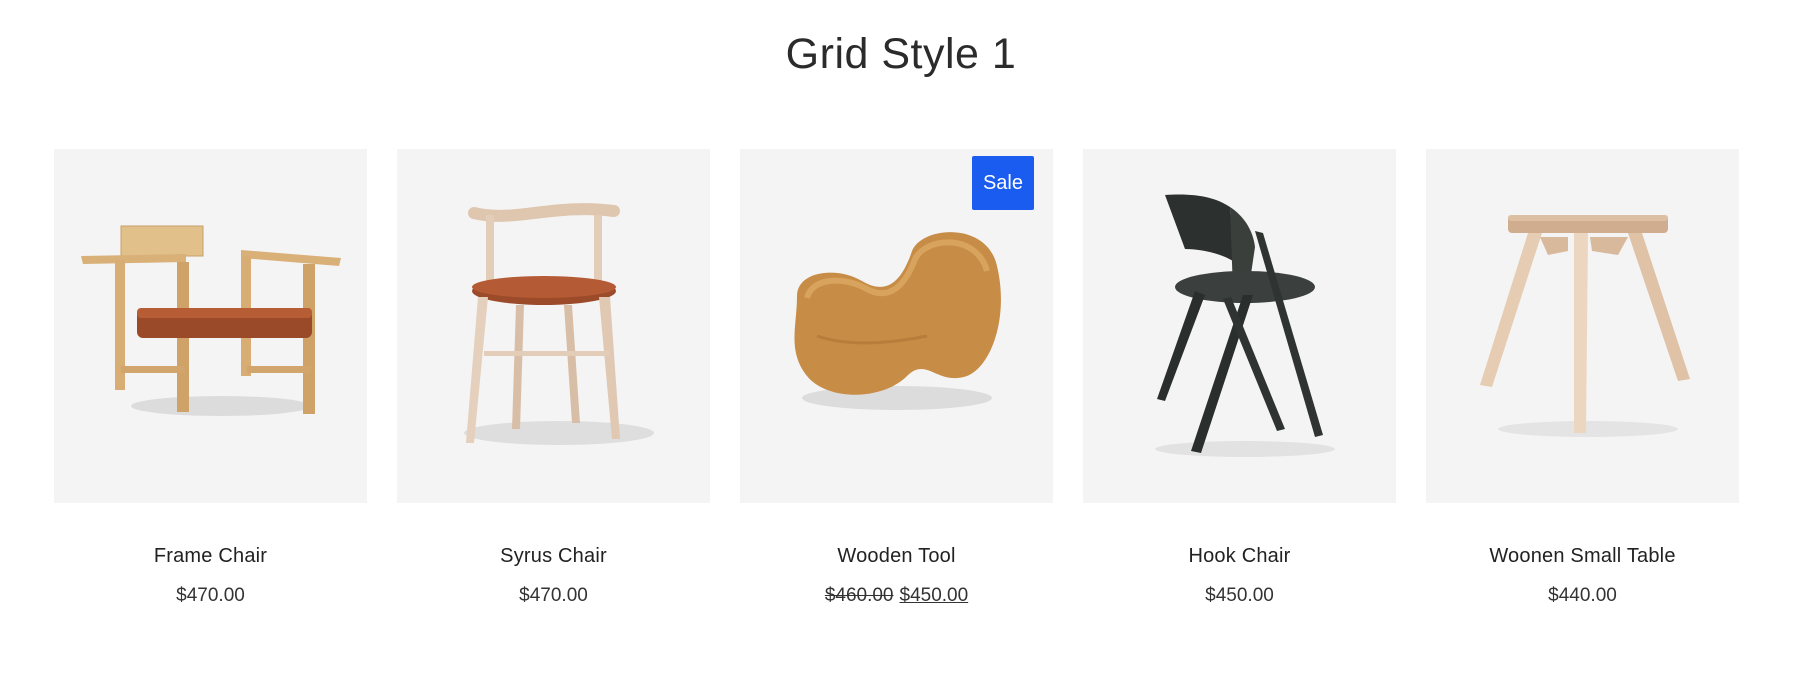 Image resolution: width=1802 pixels, height=687 pixels. I want to click on product-card-wooden-tool: Sale Wooden Tool $460.00 $450.00, so click(896, 378).